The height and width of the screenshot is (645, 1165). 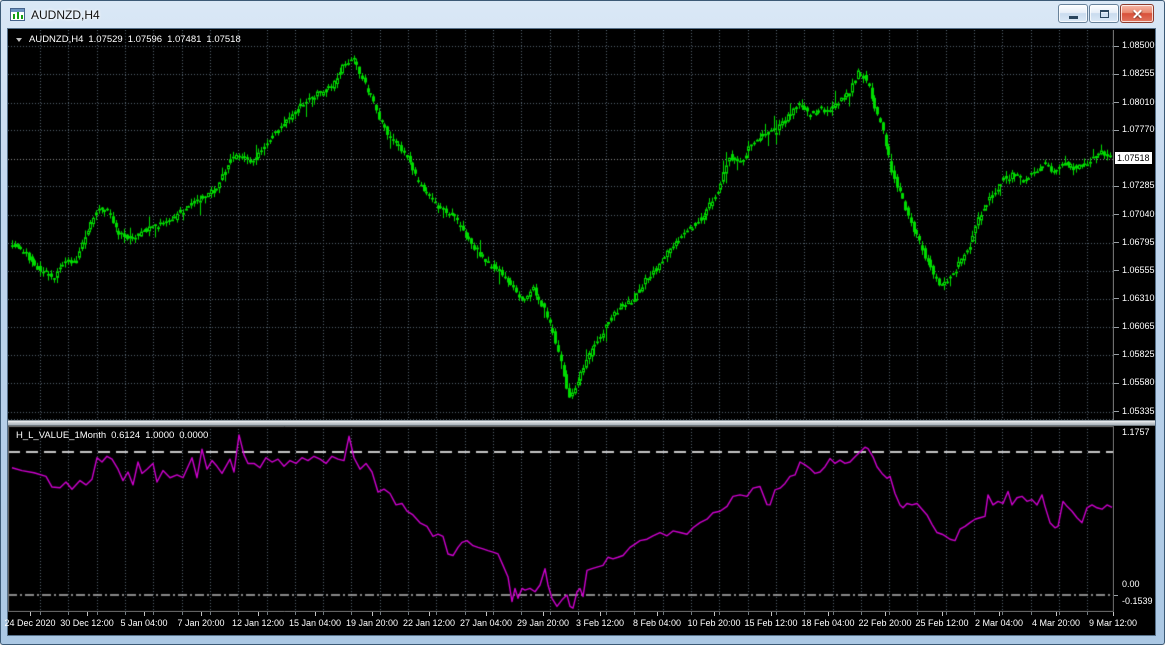 I want to click on restore-button, so click(x=1104, y=13).